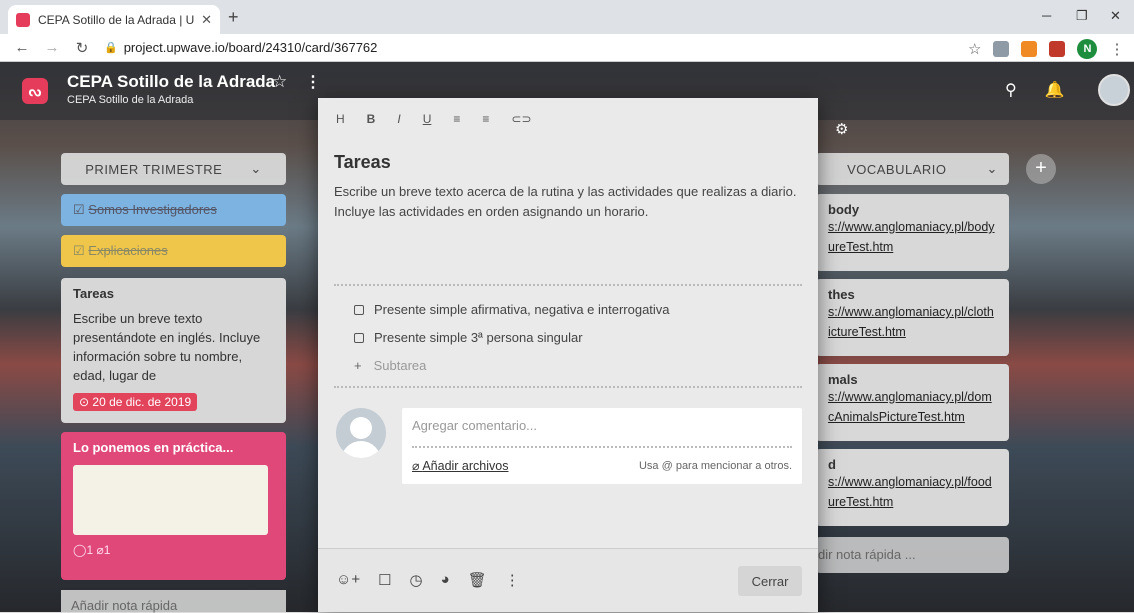 This screenshot has height=613, width=1134. I want to click on due-date-text: 20 de dic. de 2019, so click(142, 402).